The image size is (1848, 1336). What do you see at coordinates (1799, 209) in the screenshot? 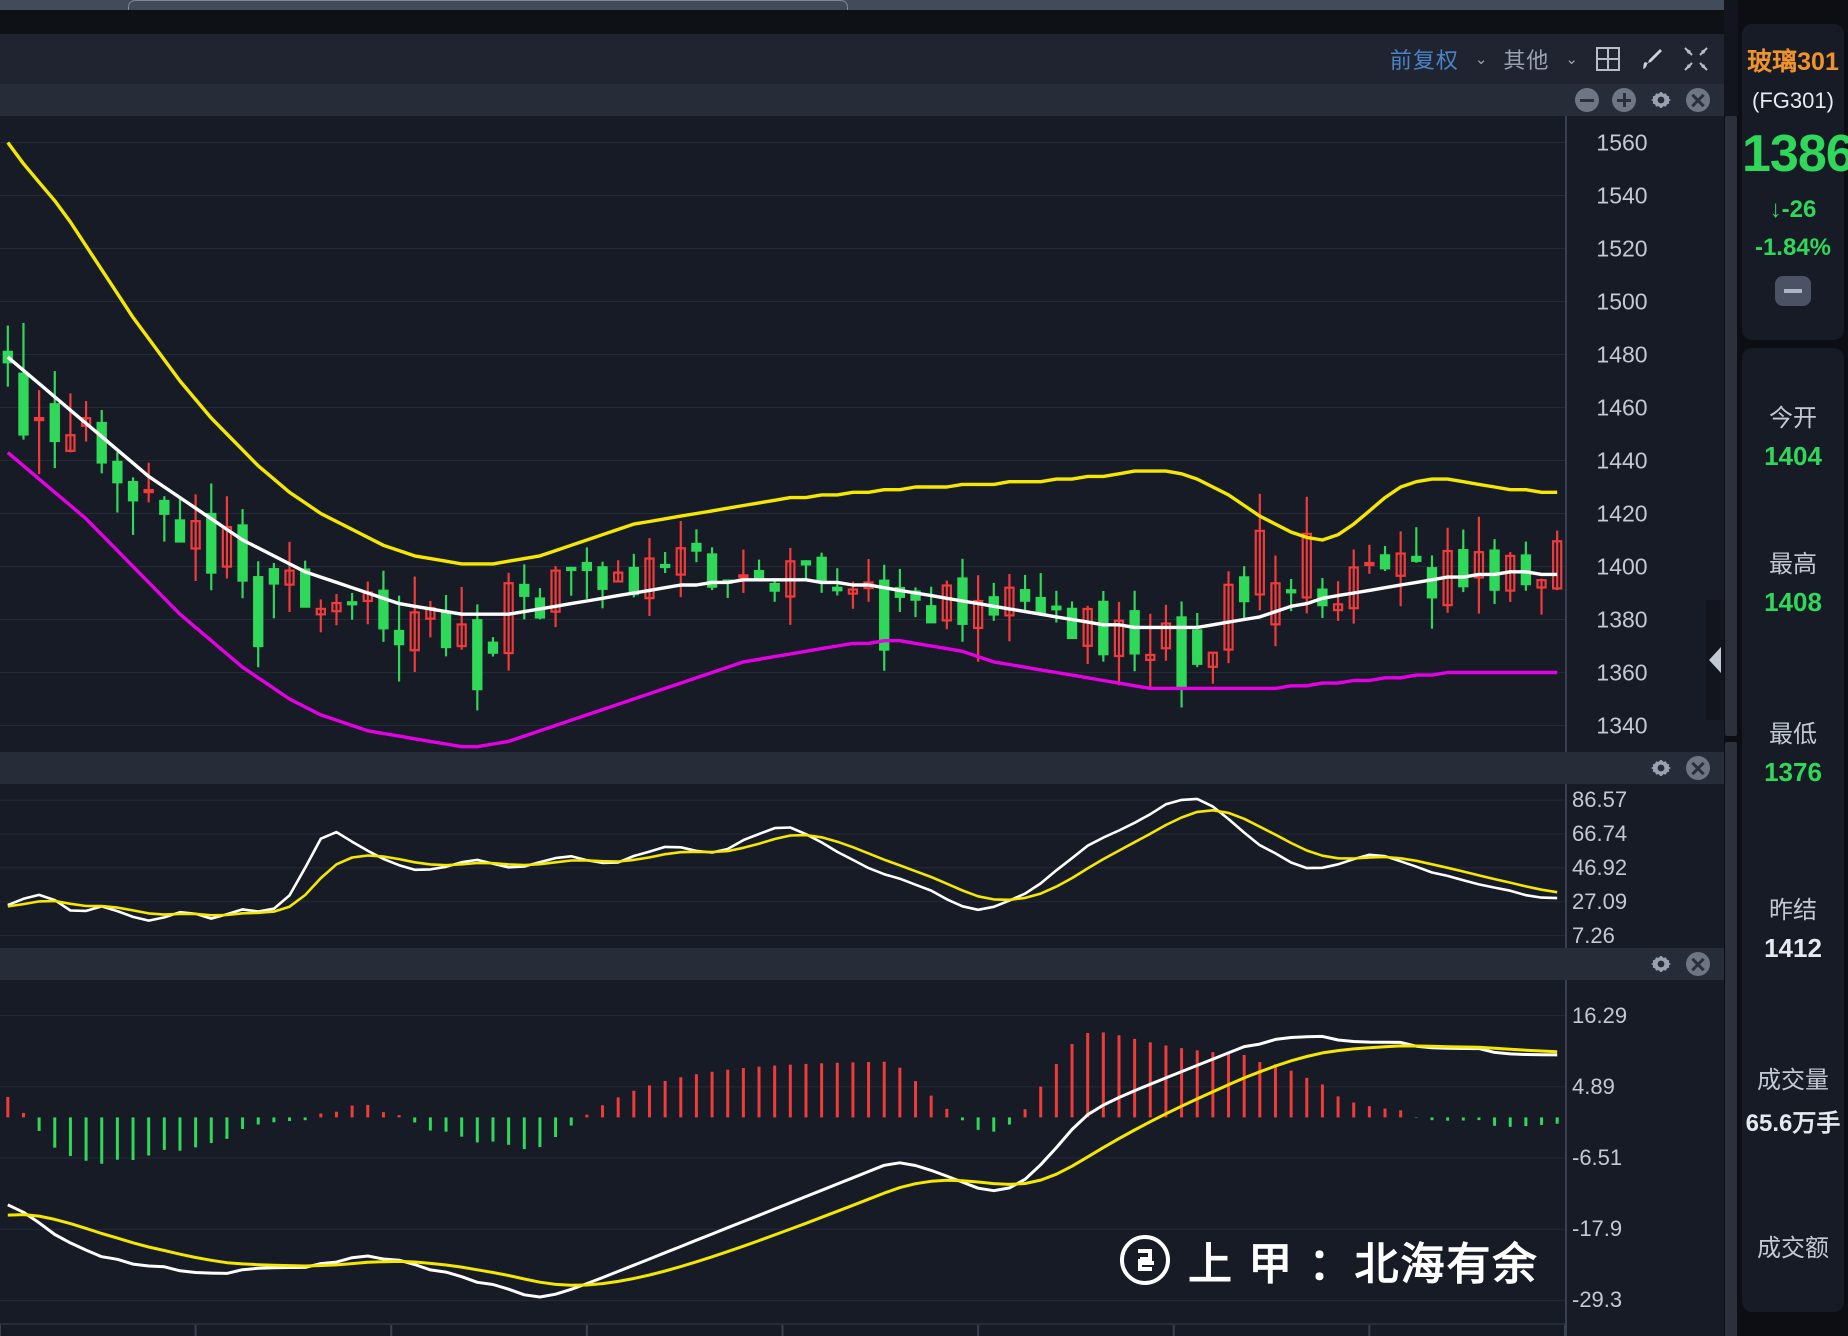
I see `change-value: -26` at bounding box center [1799, 209].